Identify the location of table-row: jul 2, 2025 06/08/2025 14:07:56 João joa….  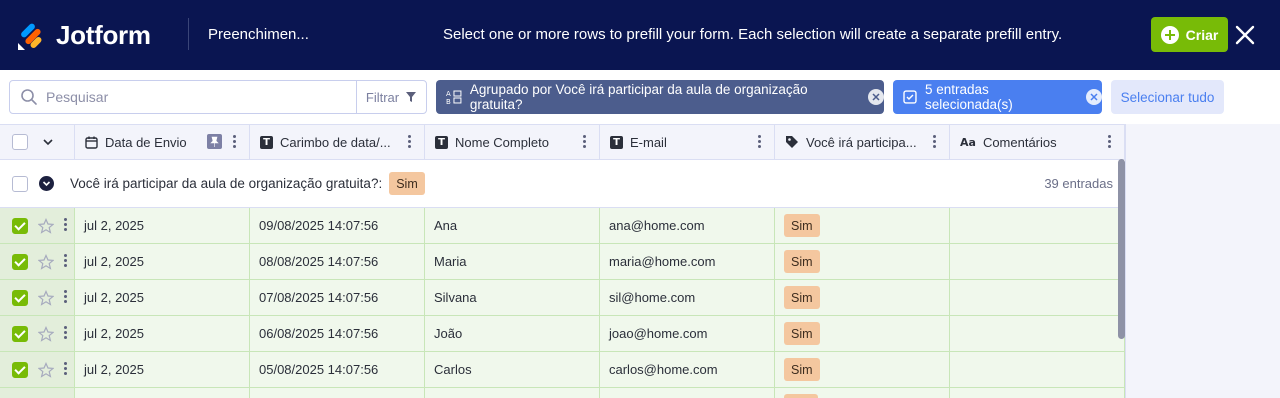
(562, 334).